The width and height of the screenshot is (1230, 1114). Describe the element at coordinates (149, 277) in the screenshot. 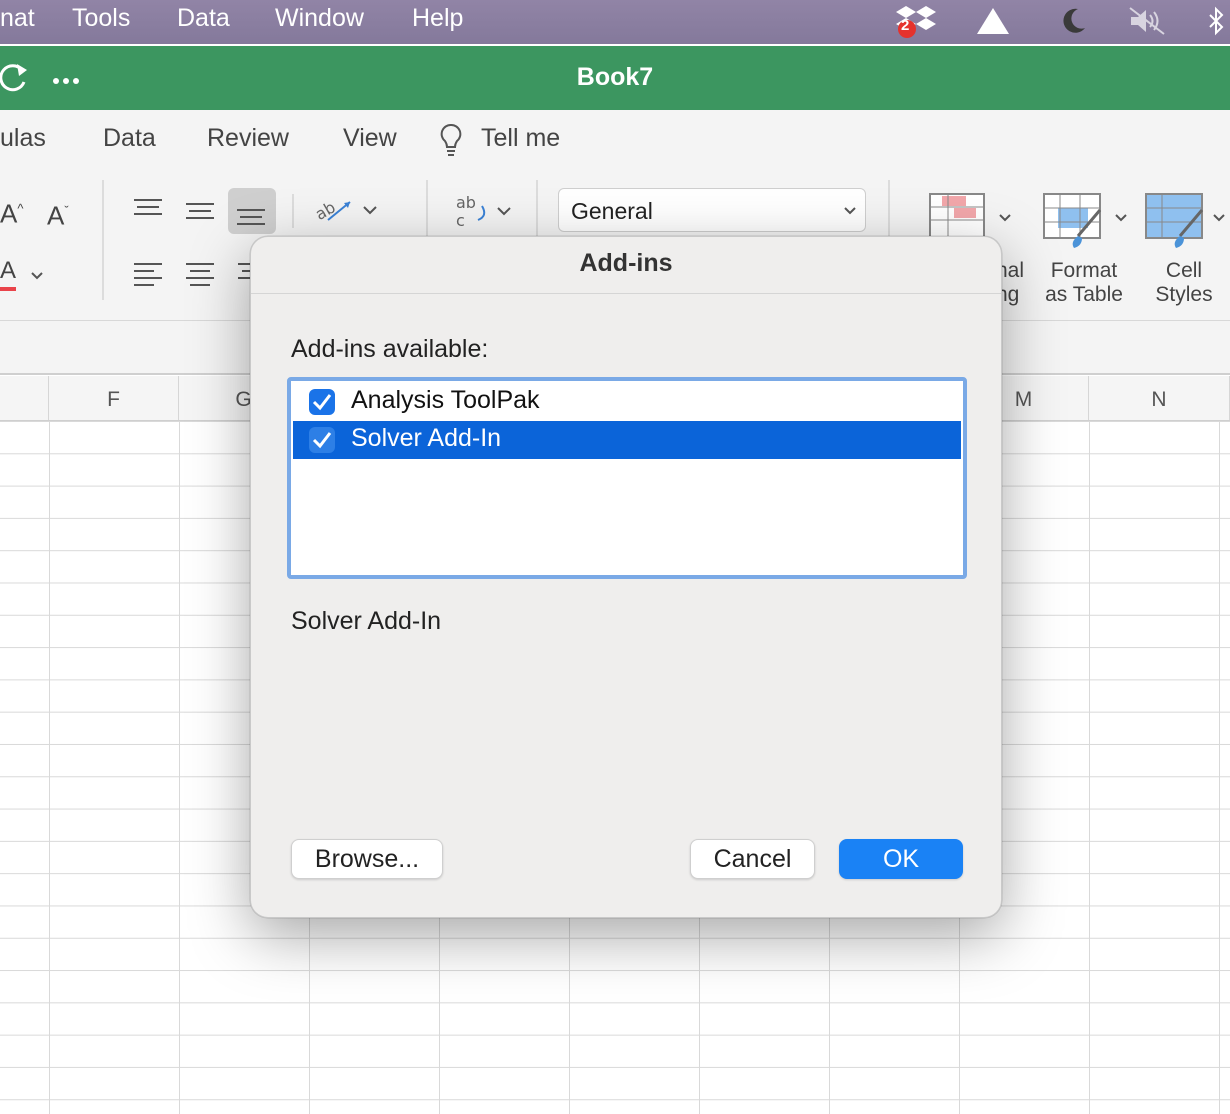

I see `align-left-icon` at that location.